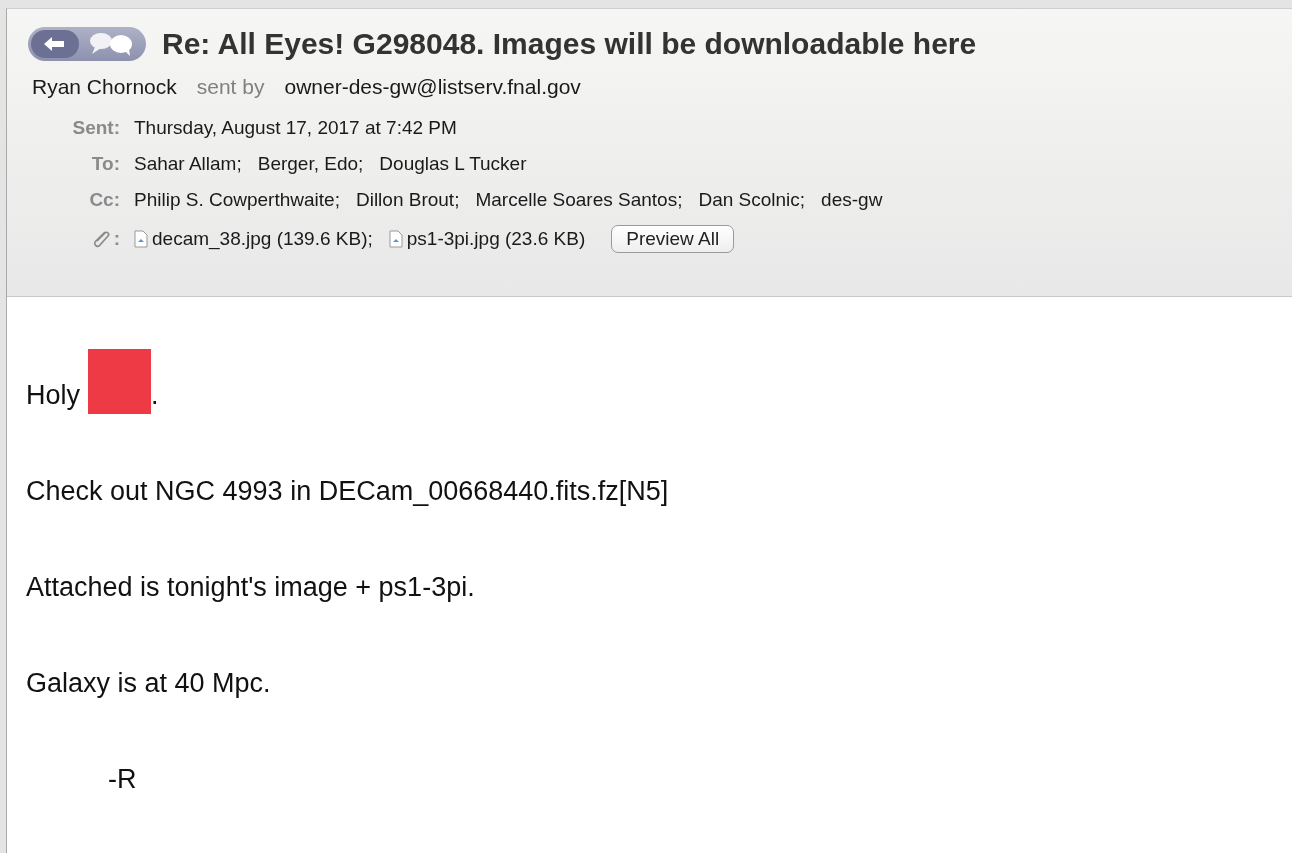 This screenshot has height=853, width=1292. Describe the element at coordinates (119, 381) in the screenshot. I see `redaction-block` at that location.